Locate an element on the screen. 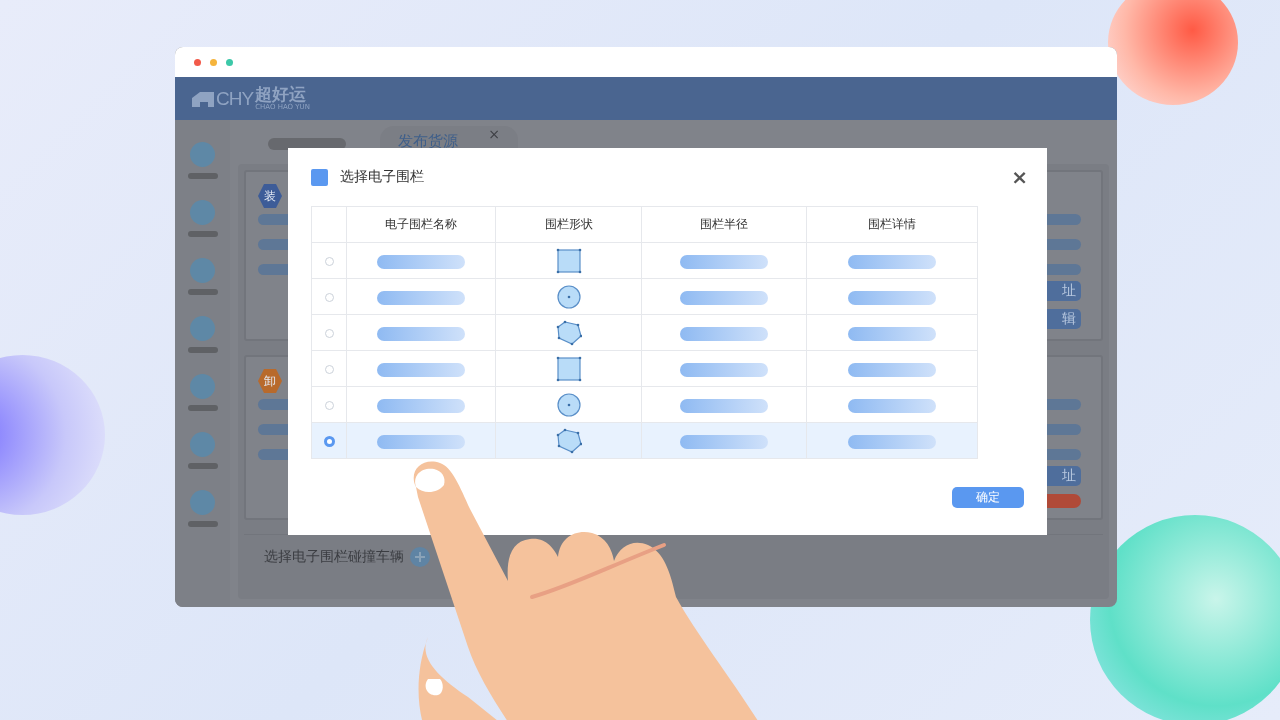 The height and width of the screenshot is (720, 1280). window-close-dot is located at coordinates (197, 62).